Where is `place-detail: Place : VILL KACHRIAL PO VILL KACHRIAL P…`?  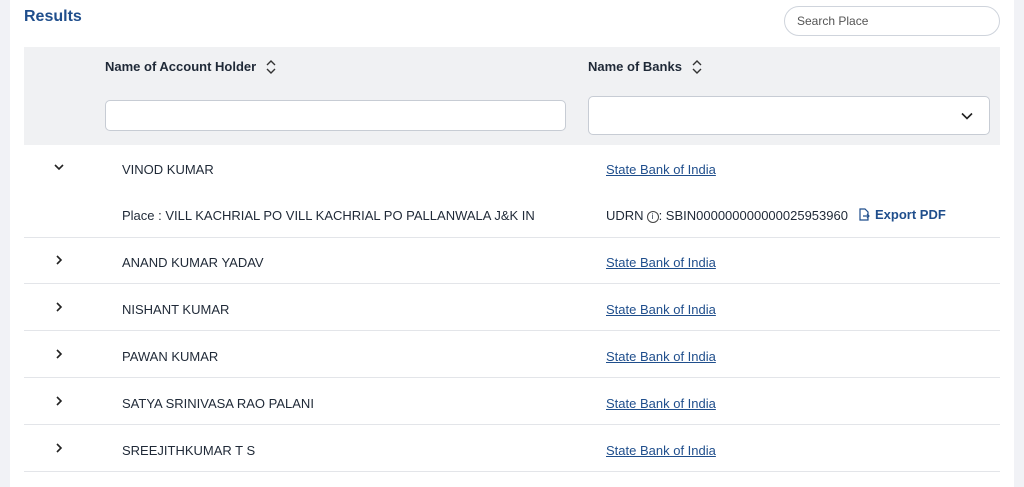
place-detail: Place : VILL KACHRIAL PO VILL KACHRIAL P… is located at coordinates (328, 215).